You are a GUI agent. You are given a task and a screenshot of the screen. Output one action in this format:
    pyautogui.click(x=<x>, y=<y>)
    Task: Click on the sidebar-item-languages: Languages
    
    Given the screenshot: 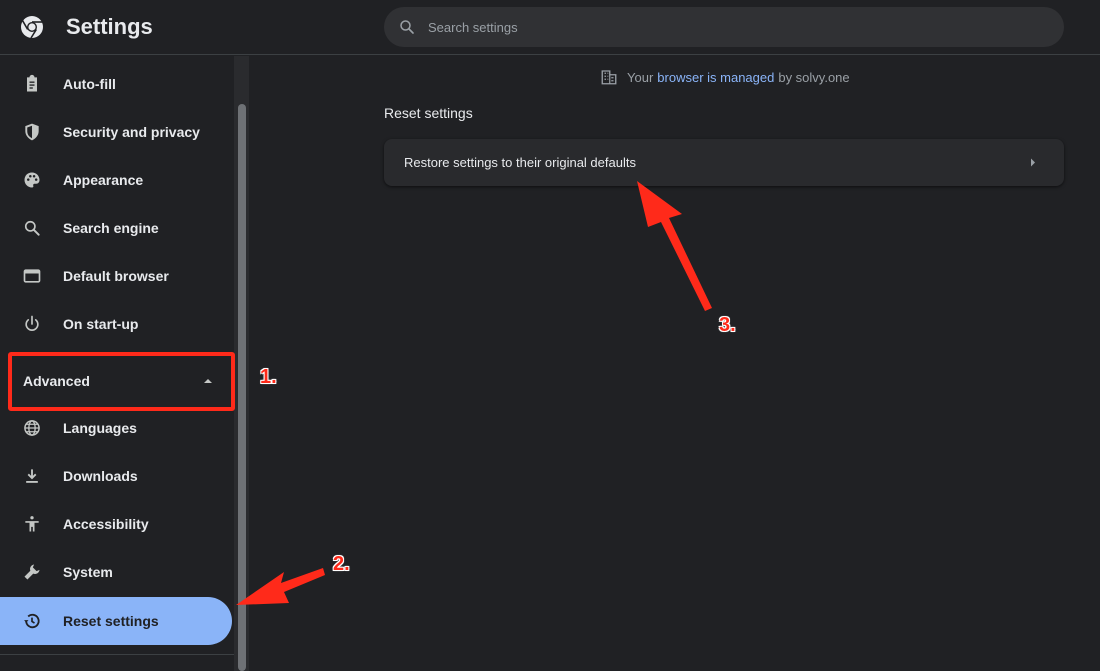 What is the action you would take?
    pyautogui.click(x=116, y=428)
    